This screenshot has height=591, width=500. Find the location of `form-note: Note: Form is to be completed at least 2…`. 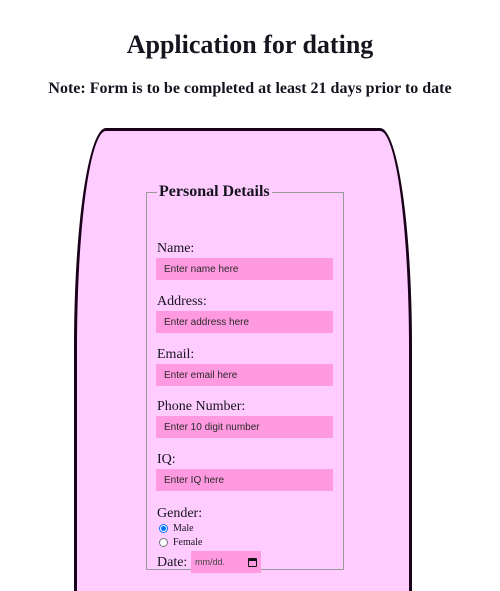

form-note: Note: Form is to be completed at least 2… is located at coordinates (250, 88).